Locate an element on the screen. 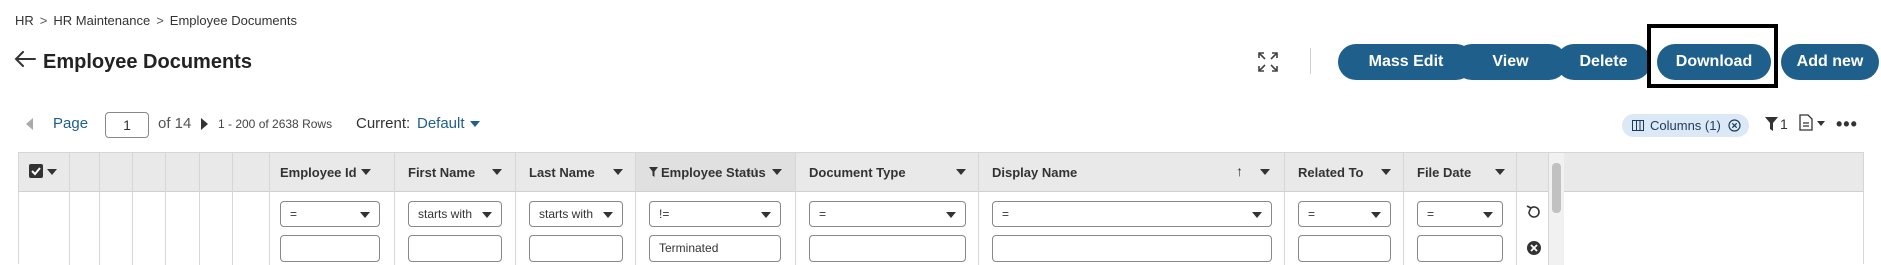 The image size is (1881, 265). filter-value-input: Terminated is located at coordinates (715, 248).